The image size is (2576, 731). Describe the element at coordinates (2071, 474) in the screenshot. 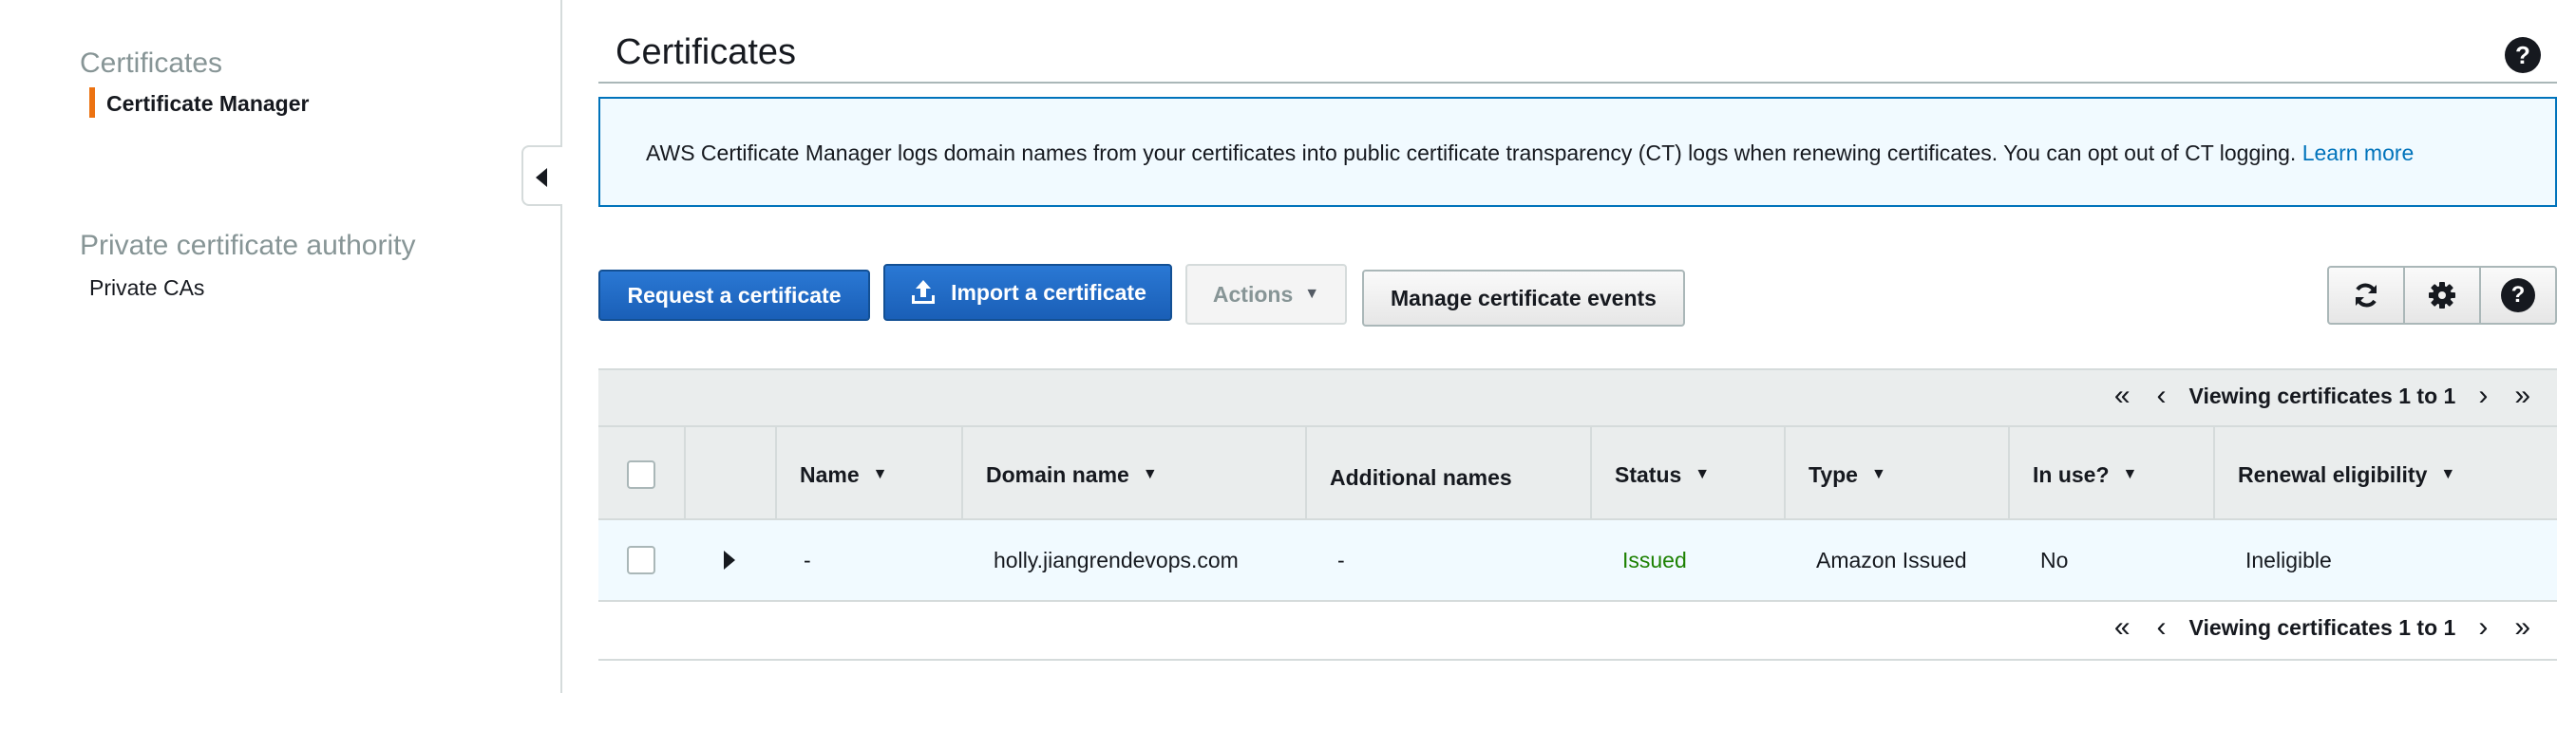

I see `column-inuse-label: In use?` at that location.